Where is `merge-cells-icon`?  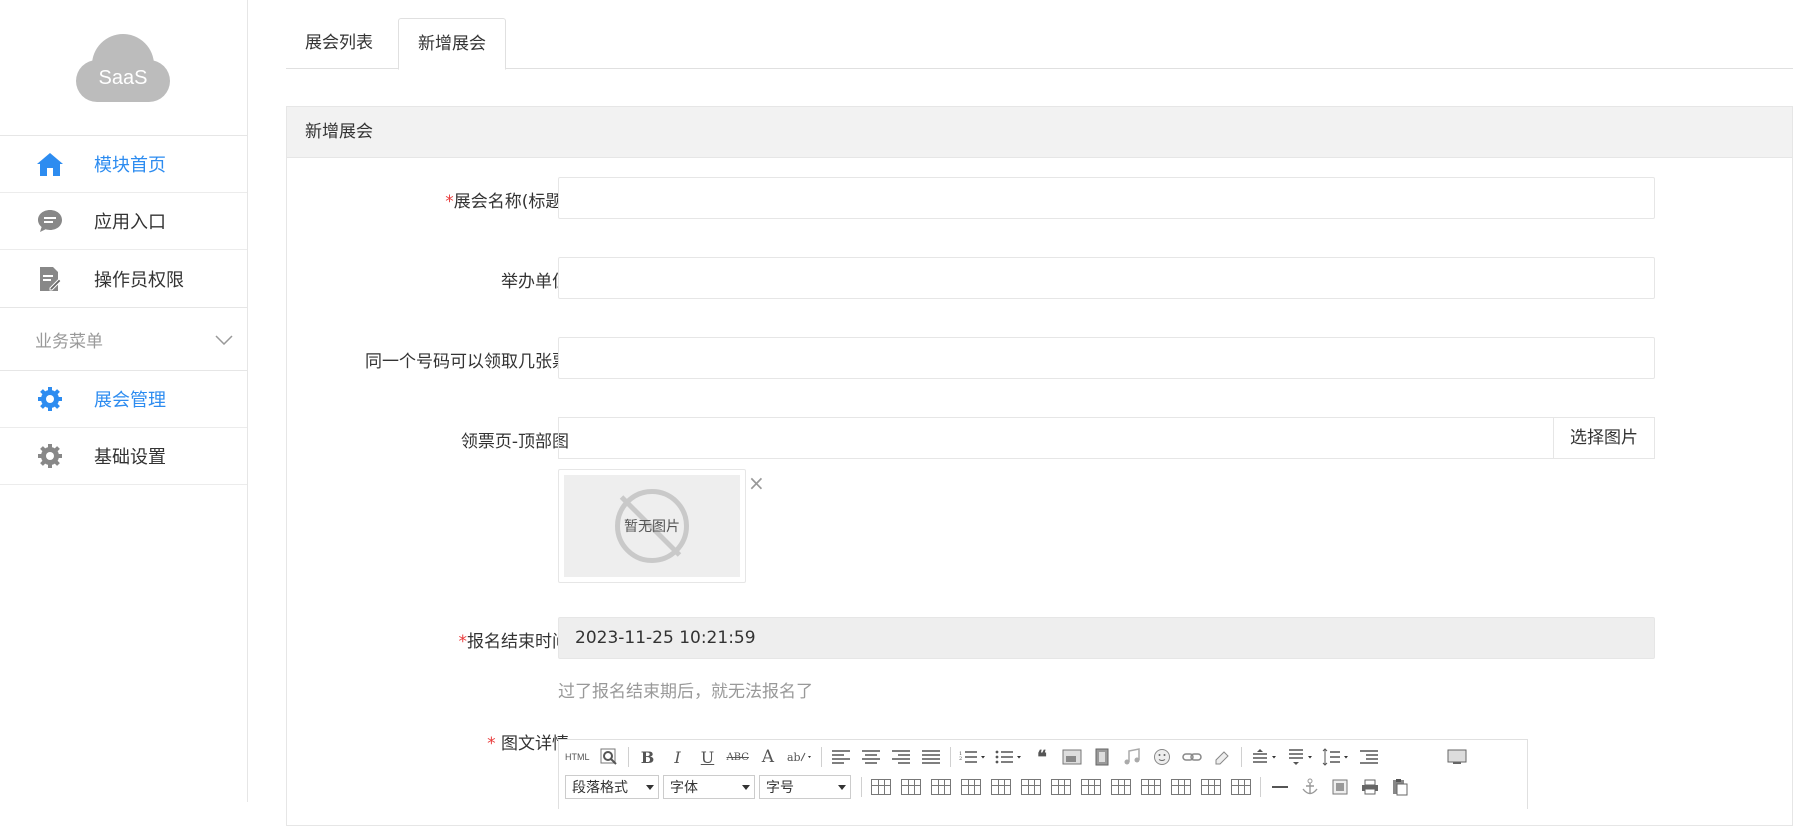 merge-cells-icon is located at coordinates (1091, 787).